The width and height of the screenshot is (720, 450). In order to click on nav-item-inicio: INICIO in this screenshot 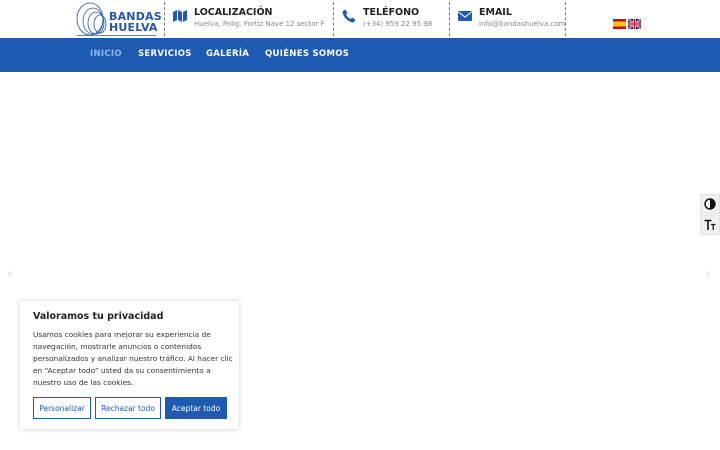, I will do `click(106, 54)`.